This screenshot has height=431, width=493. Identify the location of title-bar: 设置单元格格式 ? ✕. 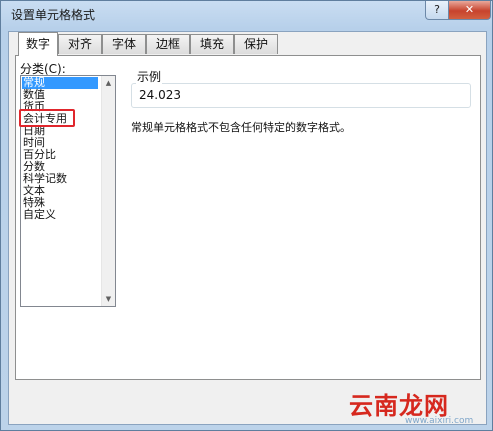
(246, 14).